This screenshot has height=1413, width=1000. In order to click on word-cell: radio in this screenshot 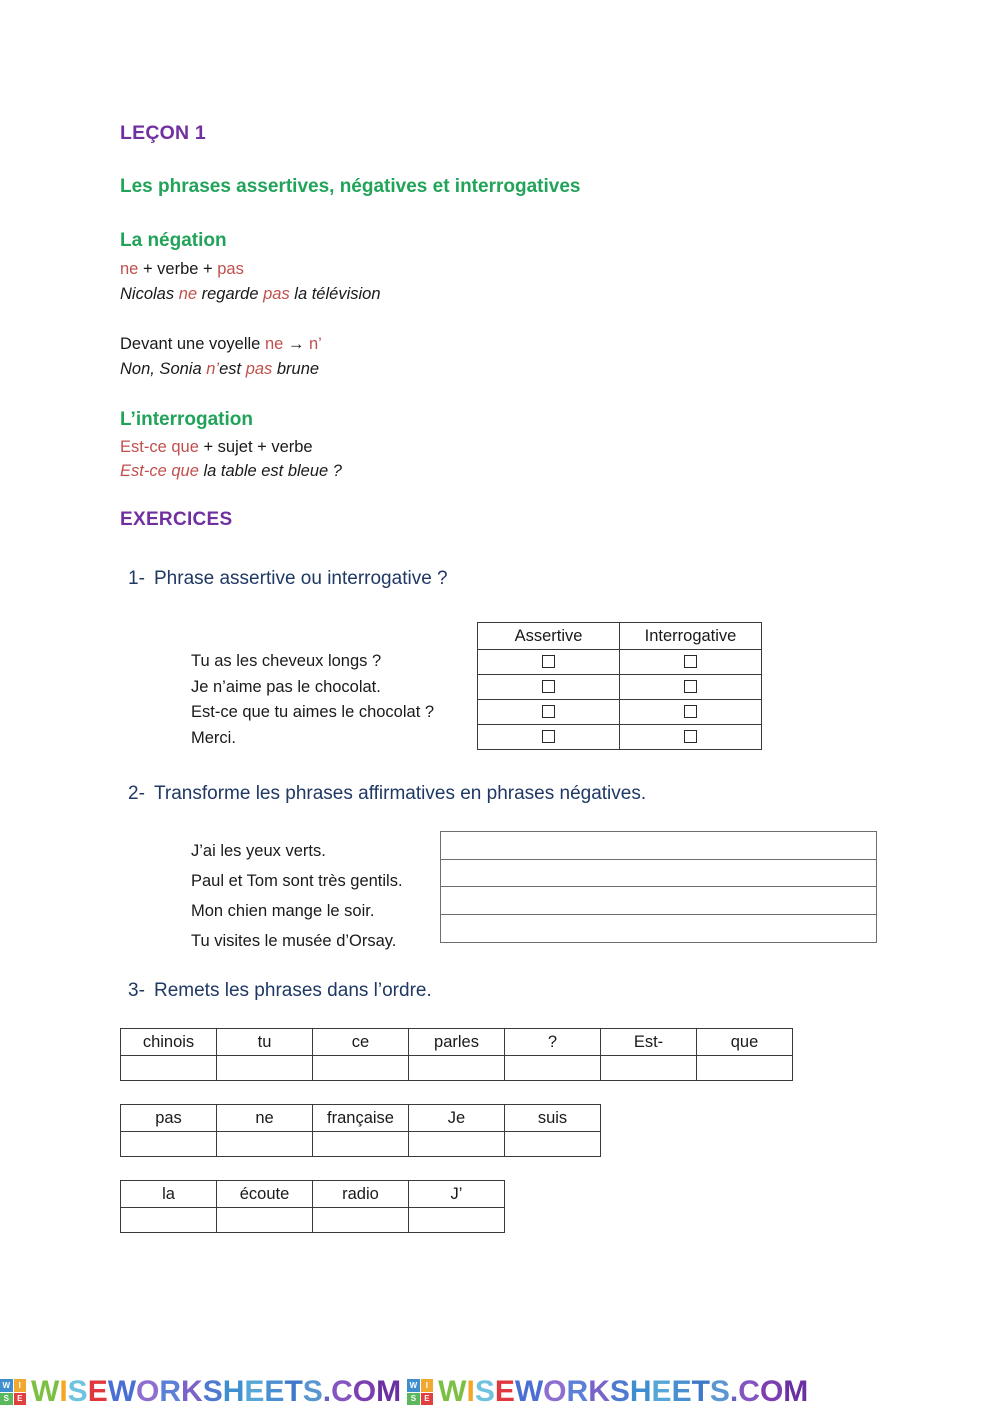, I will do `click(360, 1194)`.